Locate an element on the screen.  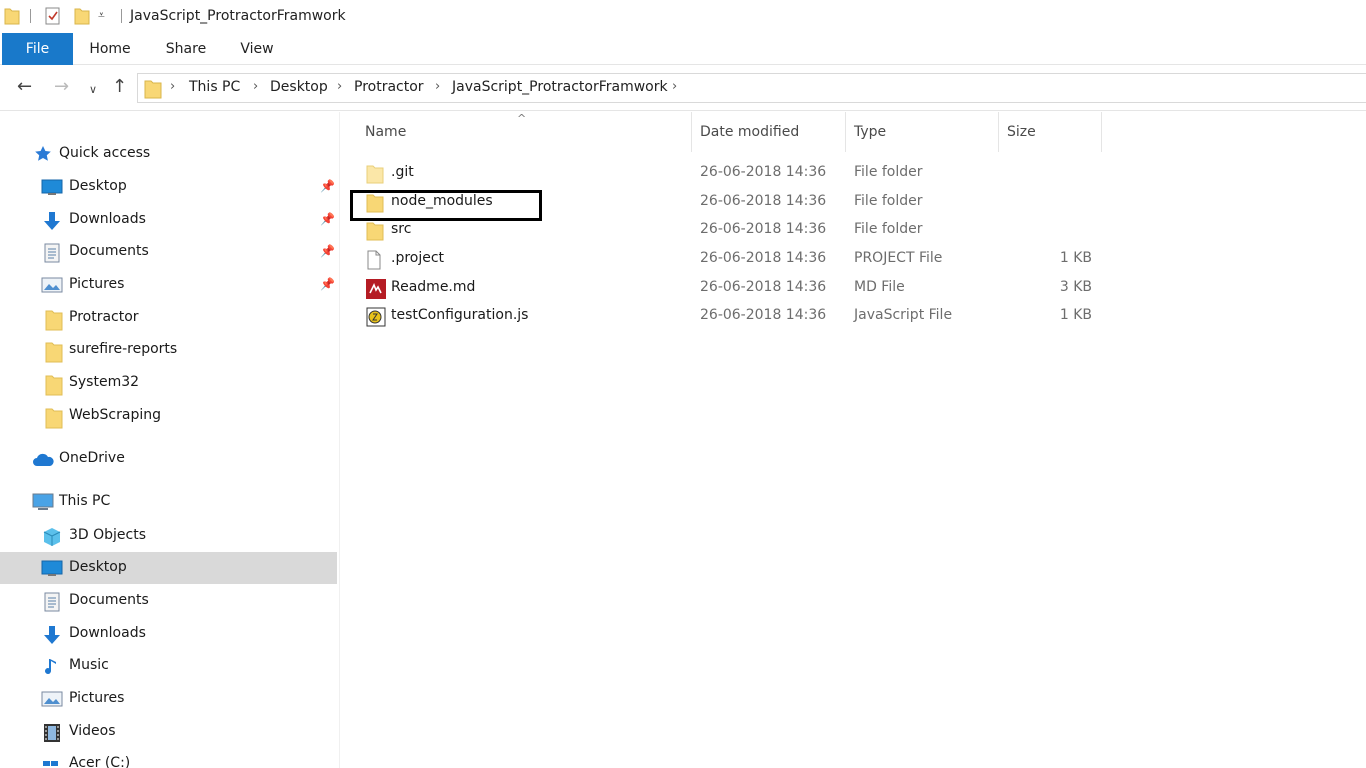
table-row: .git 26-06-2018 14:36 File folder is located at coordinates (853, 173).